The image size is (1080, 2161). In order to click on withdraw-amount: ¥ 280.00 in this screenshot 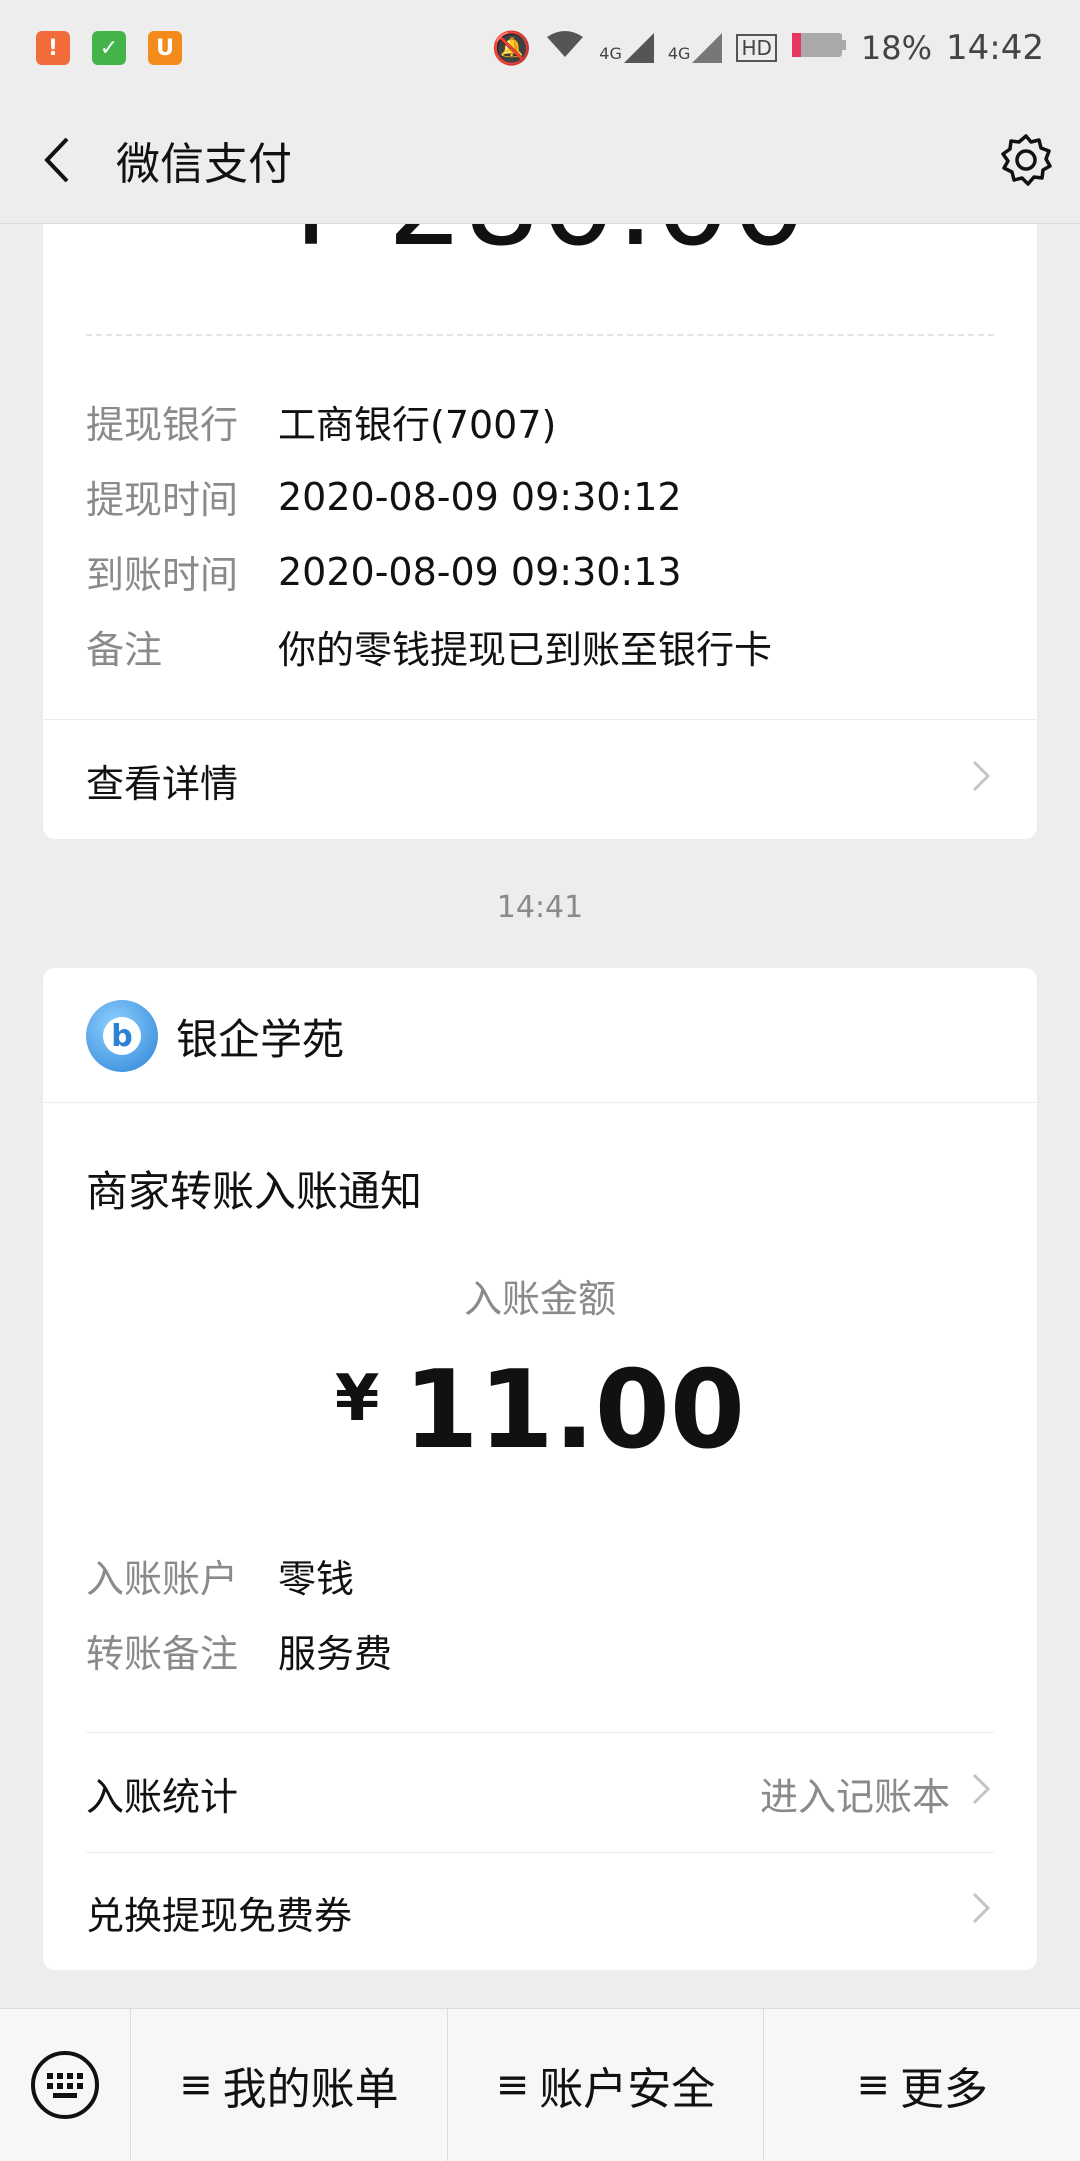, I will do `click(540, 248)`.